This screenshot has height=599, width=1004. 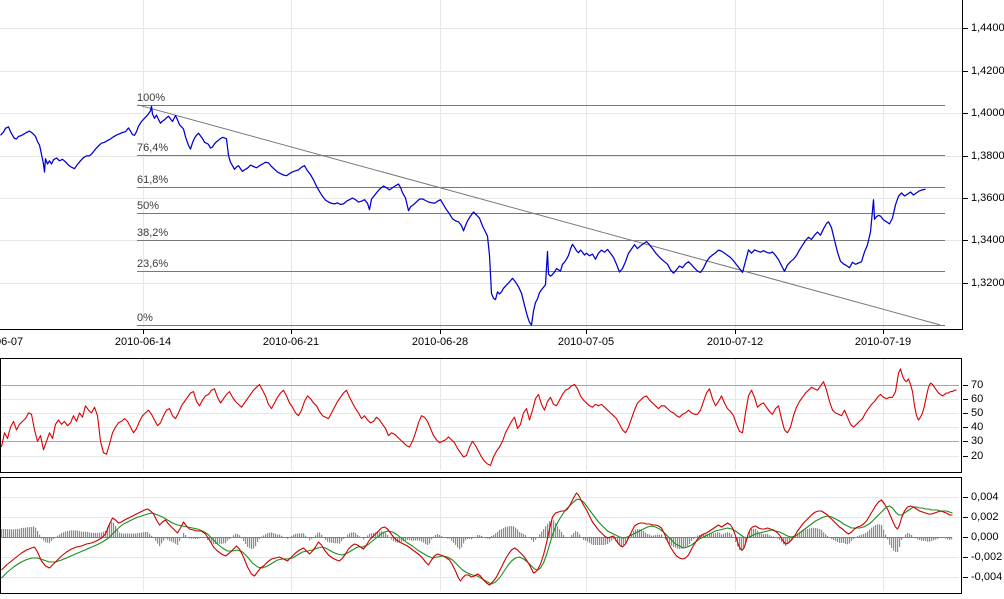 What do you see at coordinates (987, 577) in the screenshot?
I see `macd-axis-label: -0,004` at bounding box center [987, 577].